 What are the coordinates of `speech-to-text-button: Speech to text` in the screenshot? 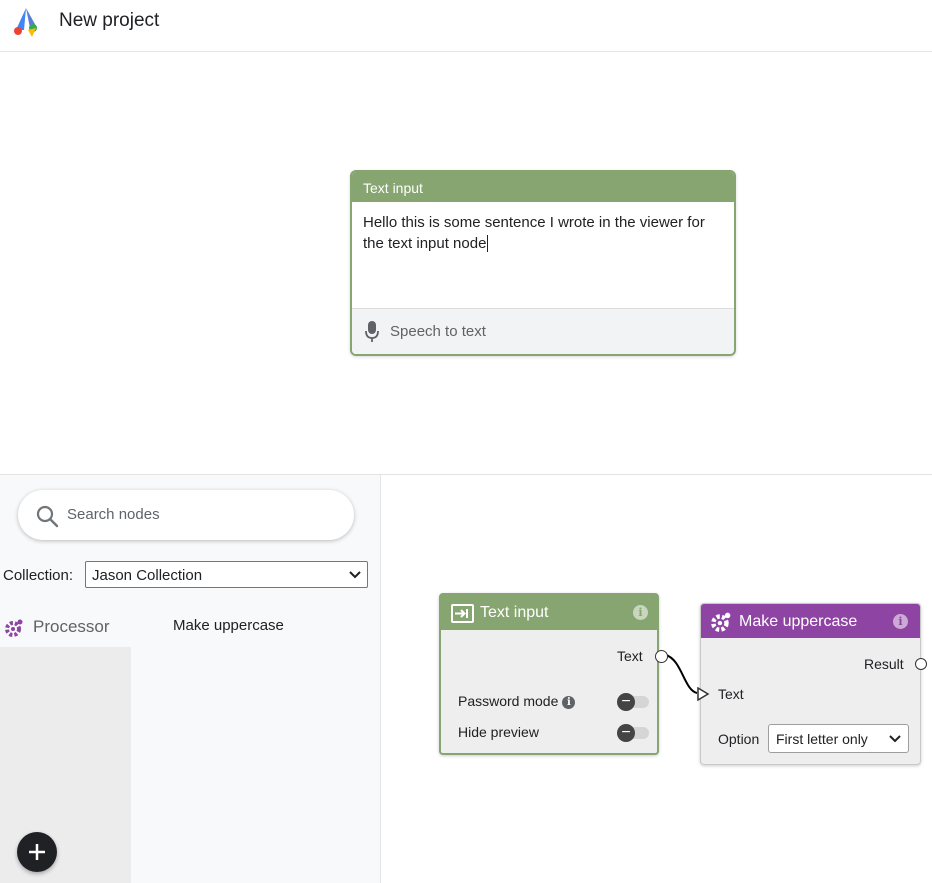 It's located at (543, 331).